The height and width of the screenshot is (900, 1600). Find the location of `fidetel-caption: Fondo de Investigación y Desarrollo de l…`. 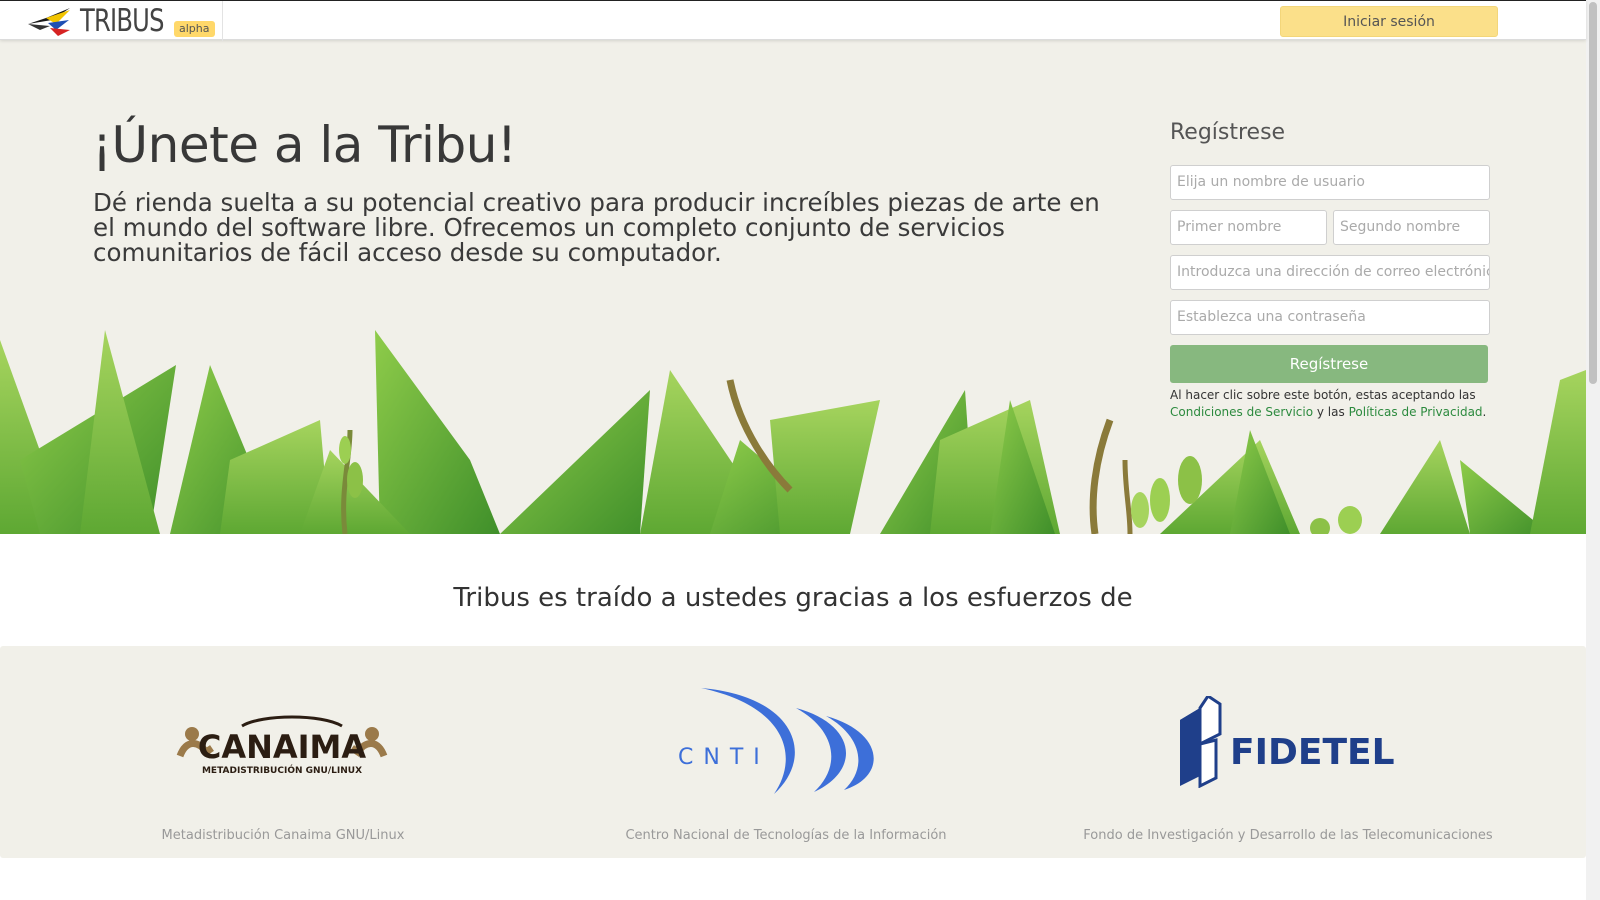

fidetel-caption: Fondo de Investigación y Desarrollo de l… is located at coordinates (1288, 835).